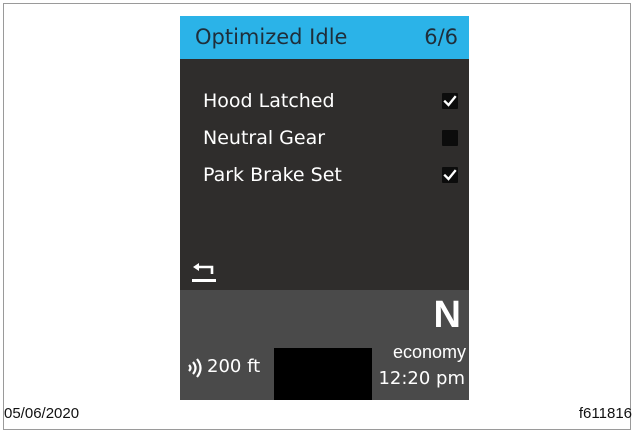 The image size is (636, 435). Describe the element at coordinates (421, 378) in the screenshot. I see `clock: 12:20 pm` at that location.